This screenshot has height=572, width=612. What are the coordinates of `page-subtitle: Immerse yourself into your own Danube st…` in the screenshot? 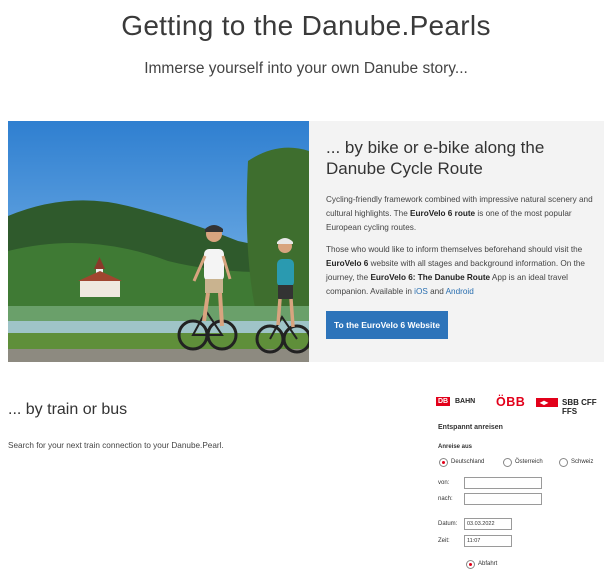 It's located at (306, 68).